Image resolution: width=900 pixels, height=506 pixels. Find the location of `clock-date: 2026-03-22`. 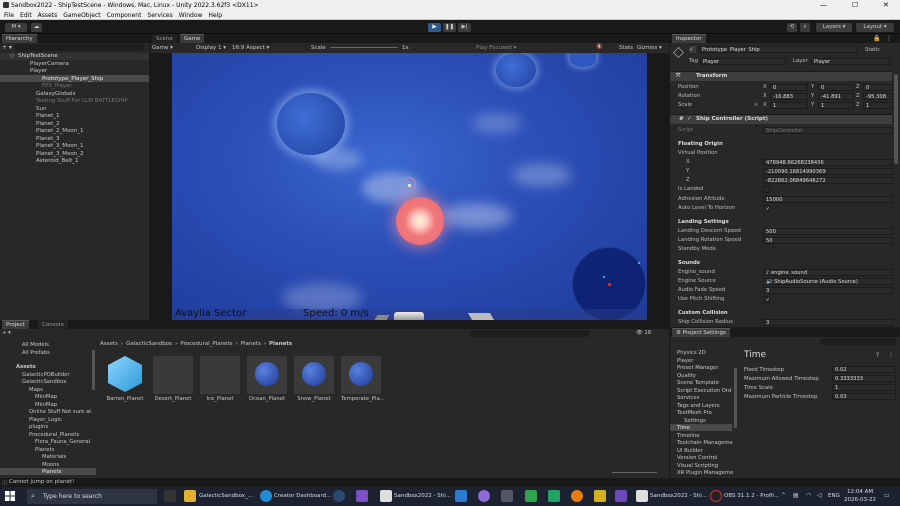

clock-date: 2026-03-22 is located at coordinates (860, 500).